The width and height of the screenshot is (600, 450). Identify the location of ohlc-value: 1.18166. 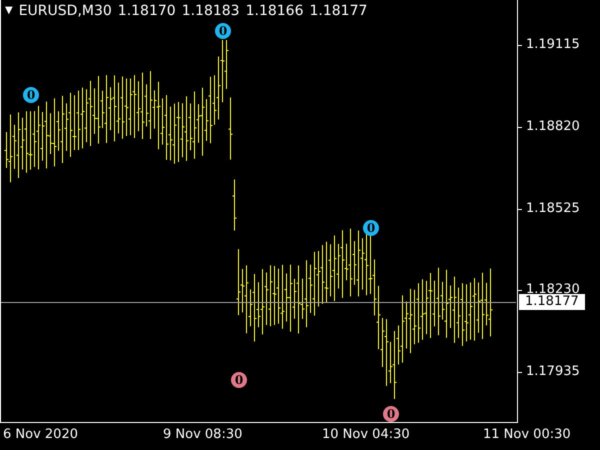
(275, 11).